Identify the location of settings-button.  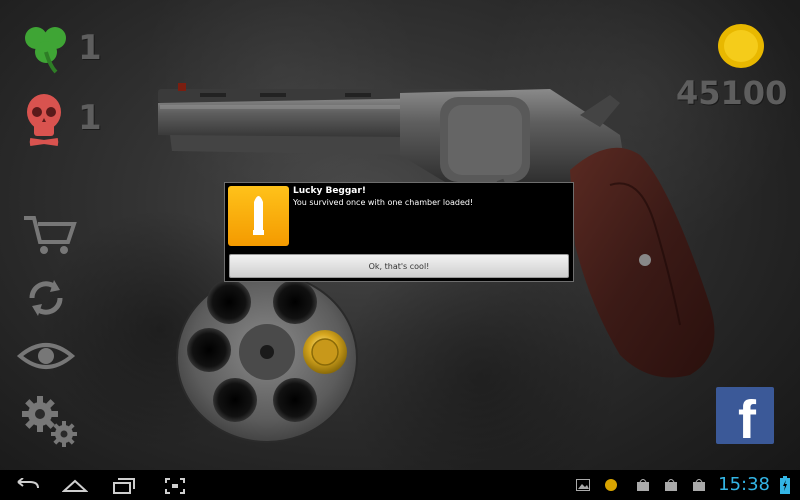
(51, 422).